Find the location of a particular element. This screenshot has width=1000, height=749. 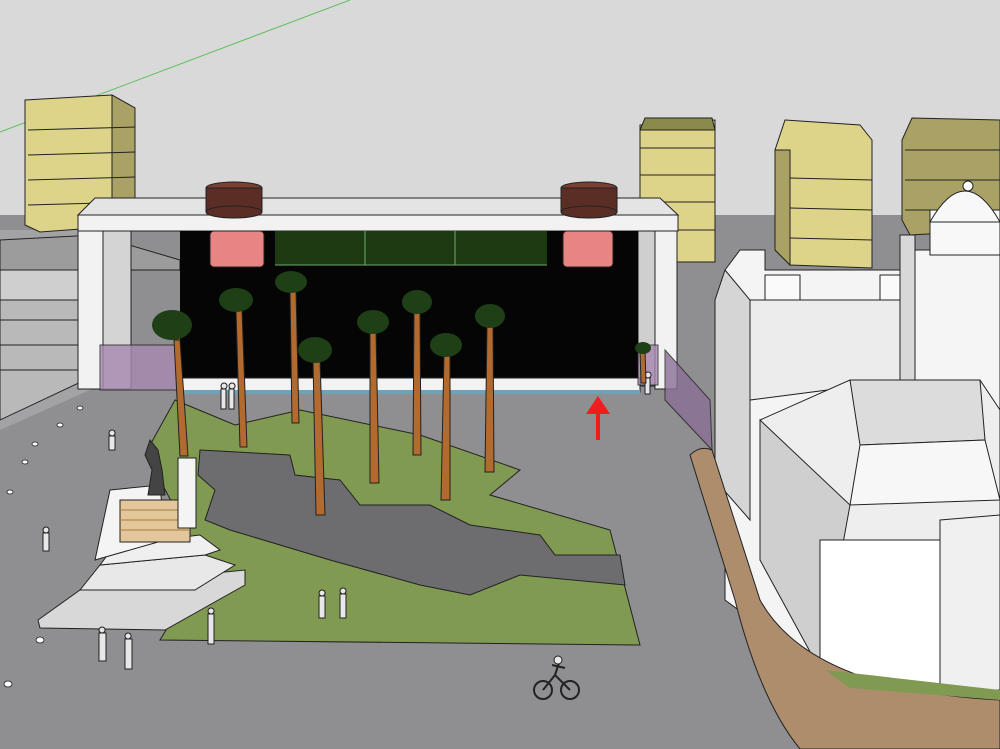

chimney-left is located at coordinates (234, 200).